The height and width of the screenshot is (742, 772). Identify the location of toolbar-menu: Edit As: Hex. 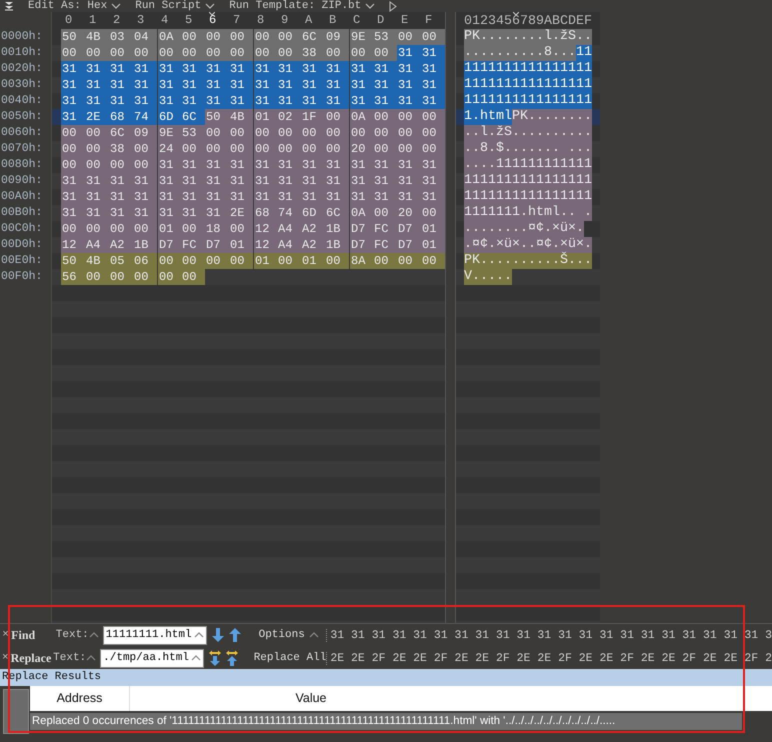
(68, 6).